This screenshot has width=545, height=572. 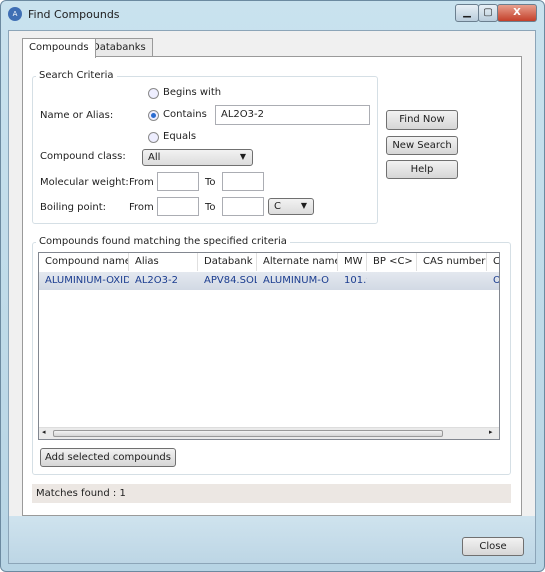 What do you see at coordinates (243, 181) in the screenshot?
I see `mw-to-input` at bounding box center [243, 181].